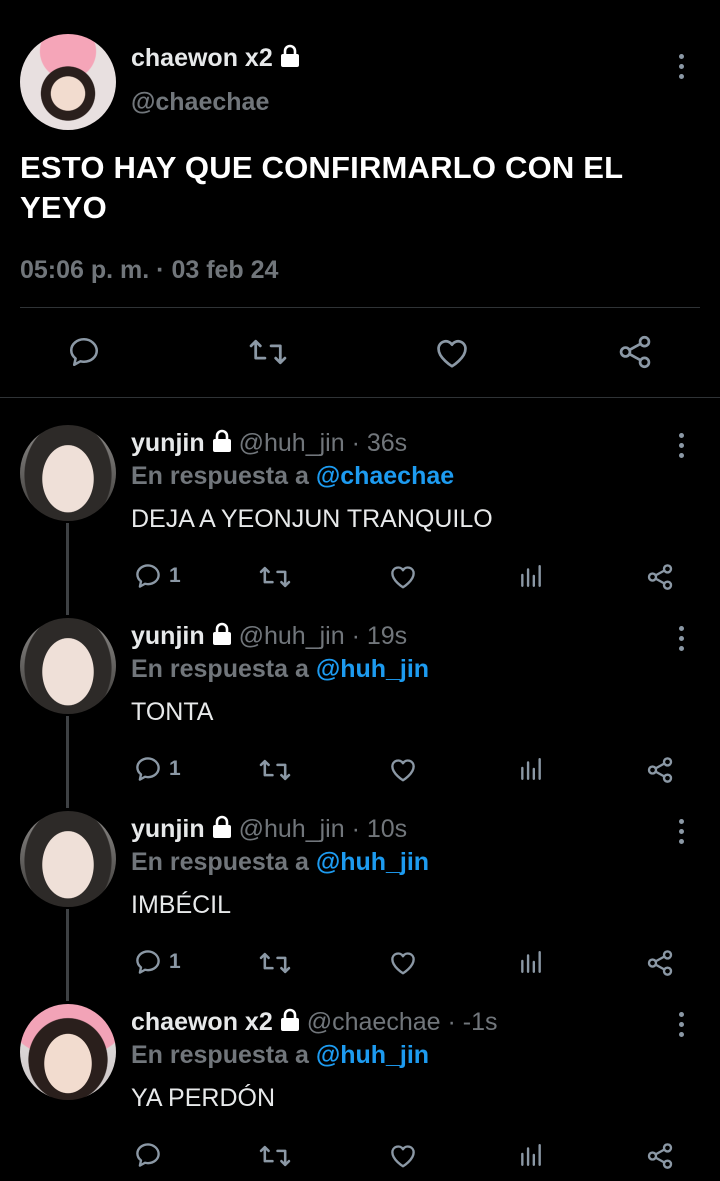 The height and width of the screenshot is (1181, 720). Describe the element at coordinates (312, 519) in the screenshot. I see `tweet-text: DEJA A YEONJUN TRANQUILO` at that location.